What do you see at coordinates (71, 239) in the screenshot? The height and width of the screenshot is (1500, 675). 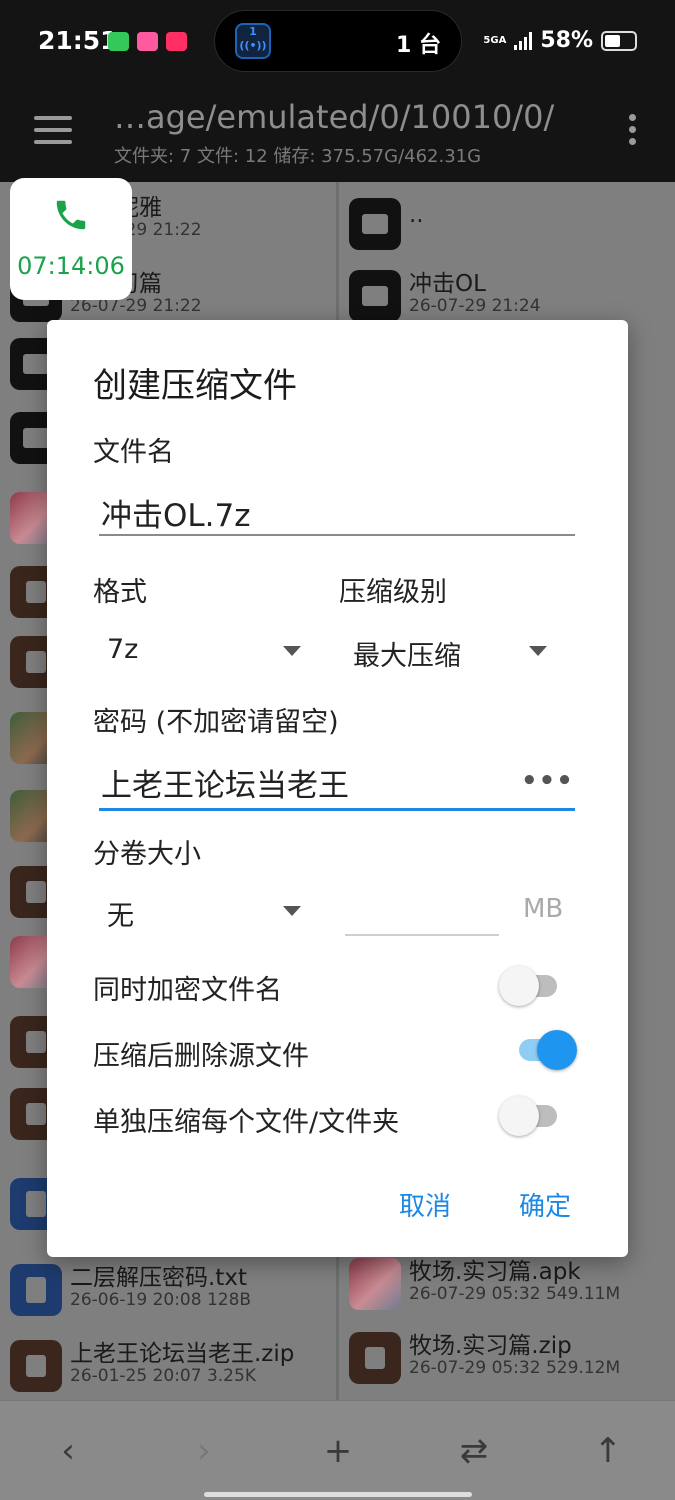 I see `call-overlay: 07:14:06` at bounding box center [71, 239].